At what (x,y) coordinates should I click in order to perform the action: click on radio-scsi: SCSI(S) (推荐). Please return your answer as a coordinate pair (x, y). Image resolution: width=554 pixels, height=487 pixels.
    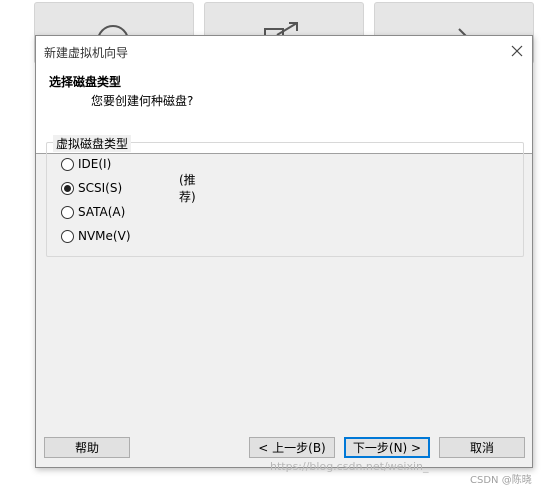
    Looking at the image, I should click on (128, 188).